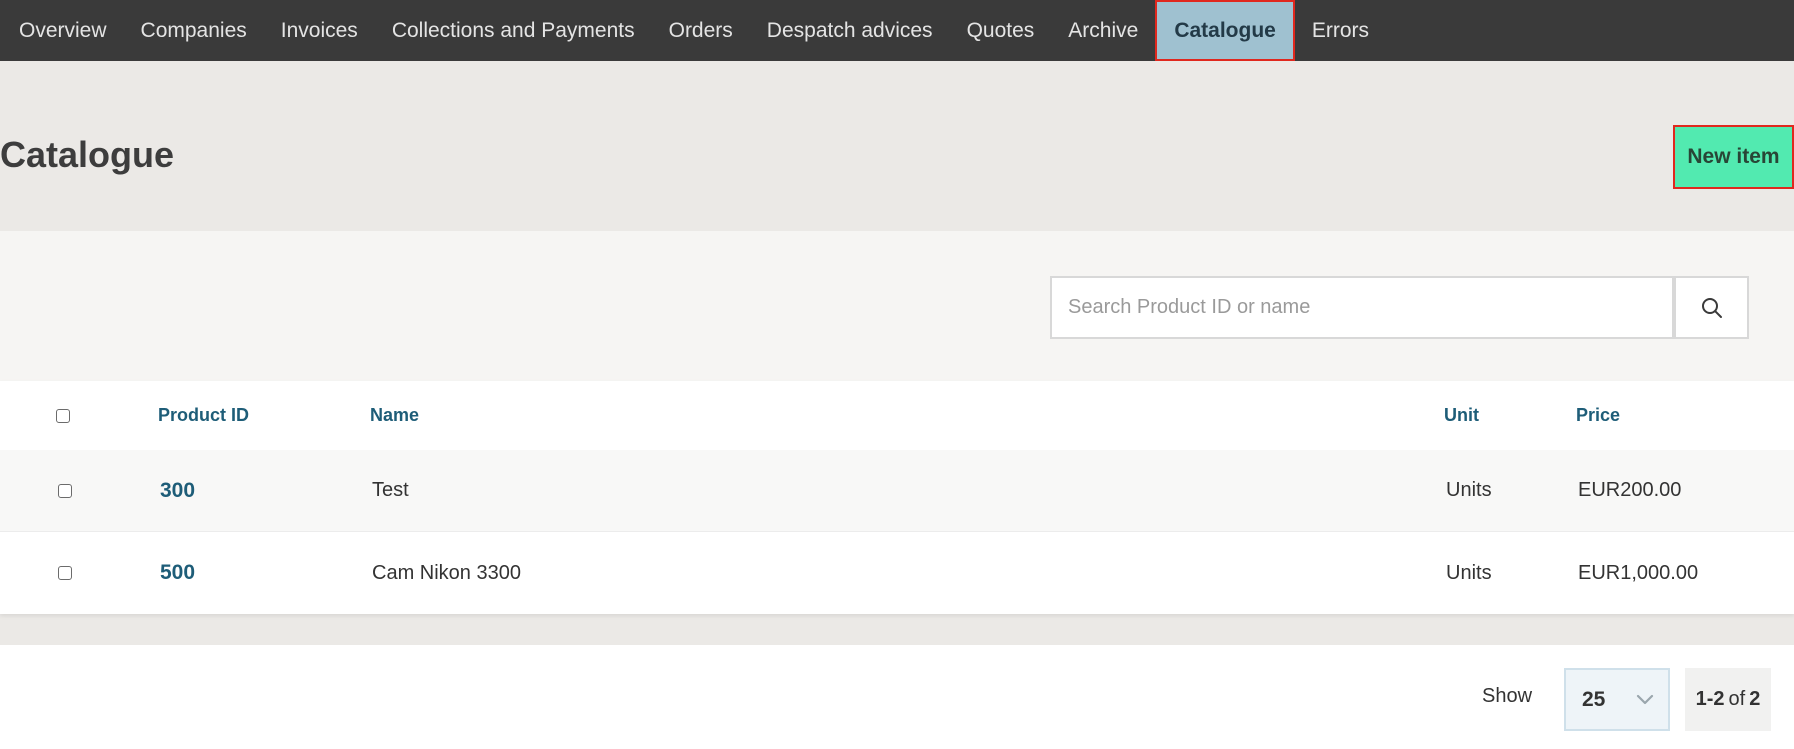 The width and height of the screenshot is (1794, 749). Describe the element at coordinates (1617, 699) in the screenshot. I see `page-size-select: 25` at that location.